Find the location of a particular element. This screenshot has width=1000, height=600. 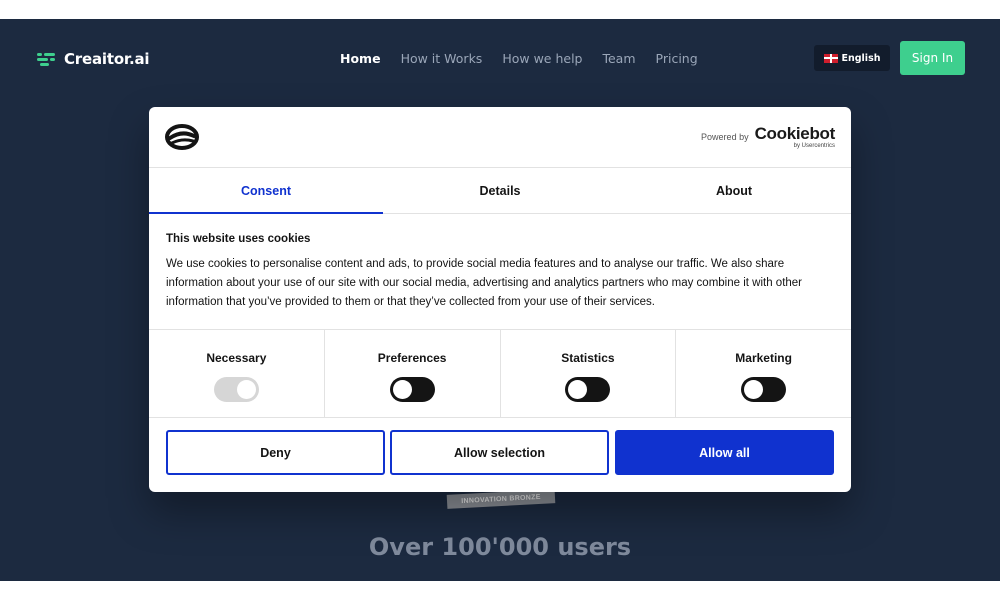

dialog-header: Powered by Cookiebot by Usercentrics is located at coordinates (500, 137).